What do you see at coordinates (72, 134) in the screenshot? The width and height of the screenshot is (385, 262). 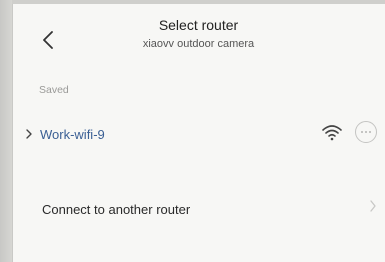 I see `router-name: Work-wifi-9` at bounding box center [72, 134].